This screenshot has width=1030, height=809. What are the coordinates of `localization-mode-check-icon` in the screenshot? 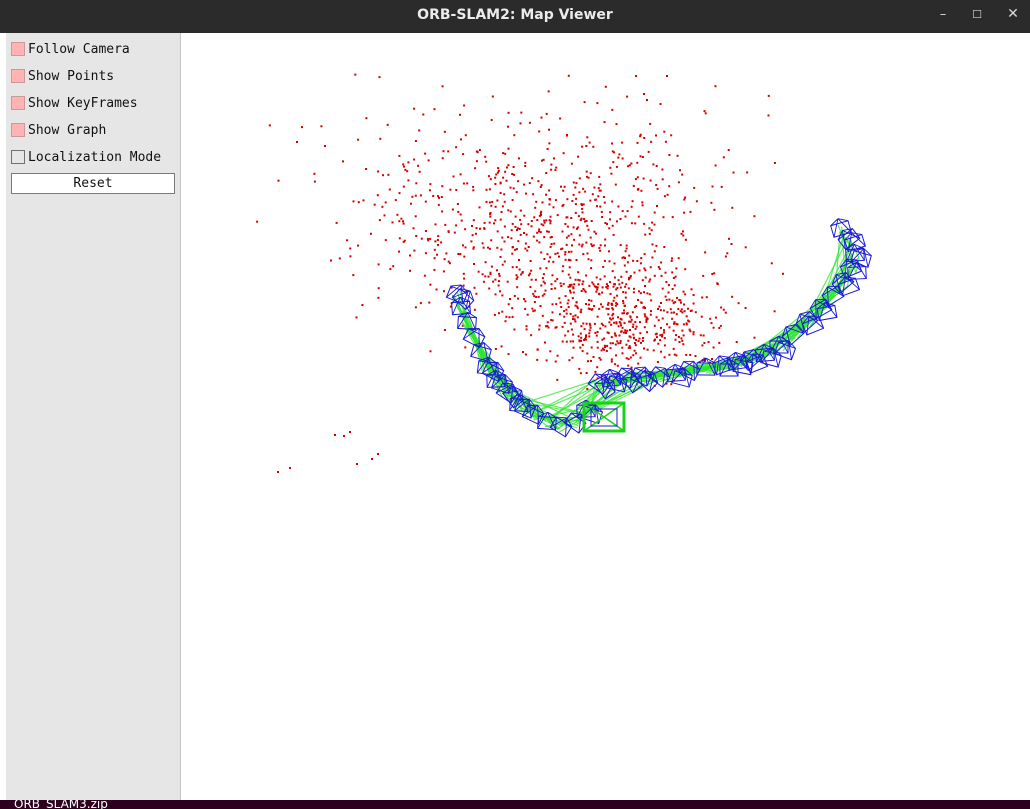 It's located at (18, 157).